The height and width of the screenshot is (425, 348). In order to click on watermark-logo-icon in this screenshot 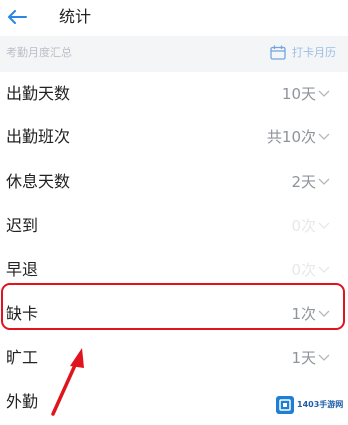, I will do `click(285, 405)`.